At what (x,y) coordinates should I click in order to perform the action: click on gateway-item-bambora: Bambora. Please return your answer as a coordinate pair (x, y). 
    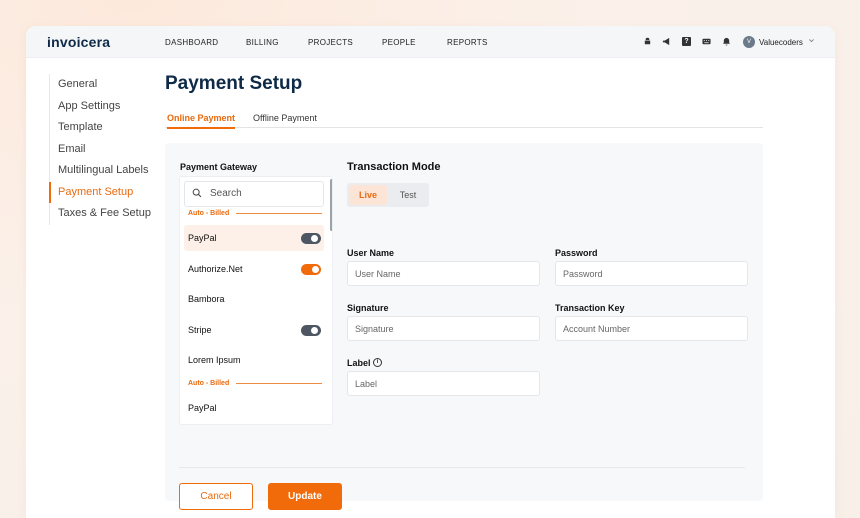
    Looking at the image, I should click on (254, 299).